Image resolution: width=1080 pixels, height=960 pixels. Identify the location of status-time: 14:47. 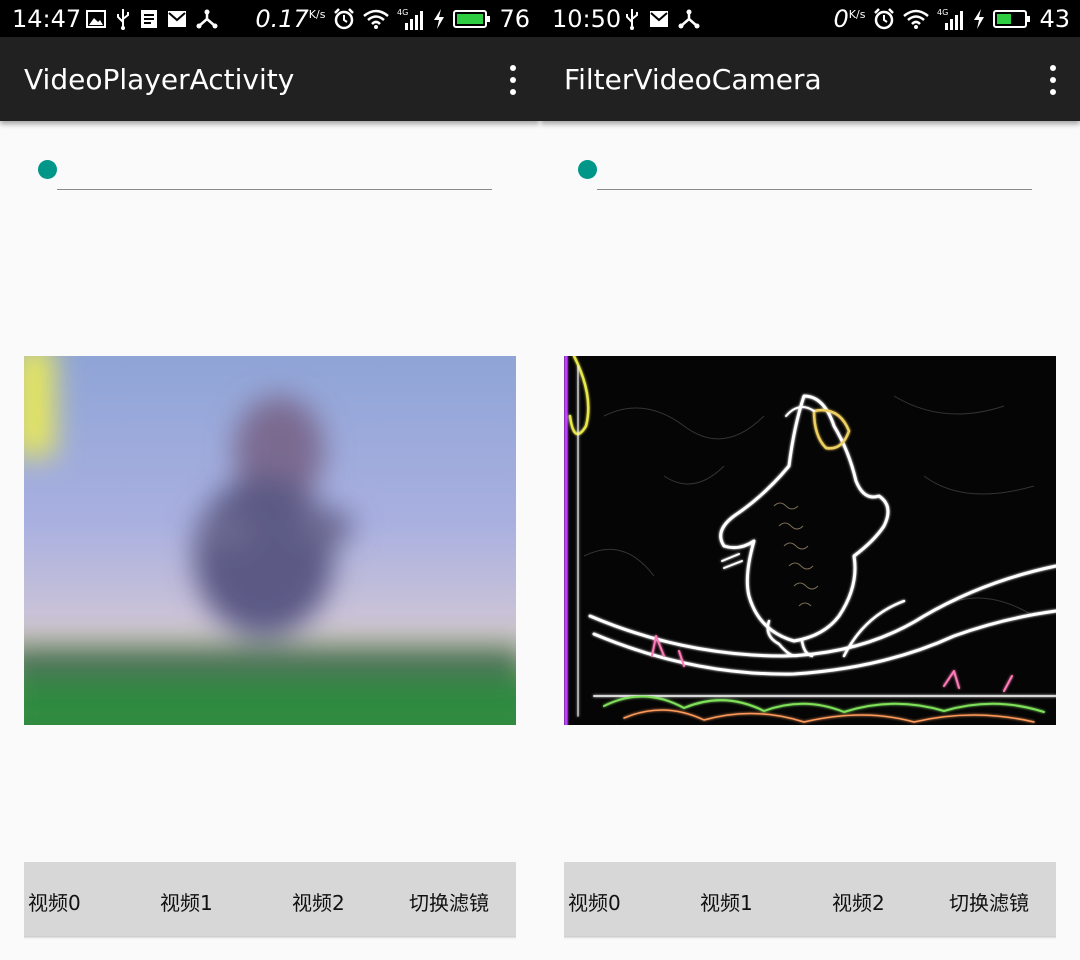
(47, 19).